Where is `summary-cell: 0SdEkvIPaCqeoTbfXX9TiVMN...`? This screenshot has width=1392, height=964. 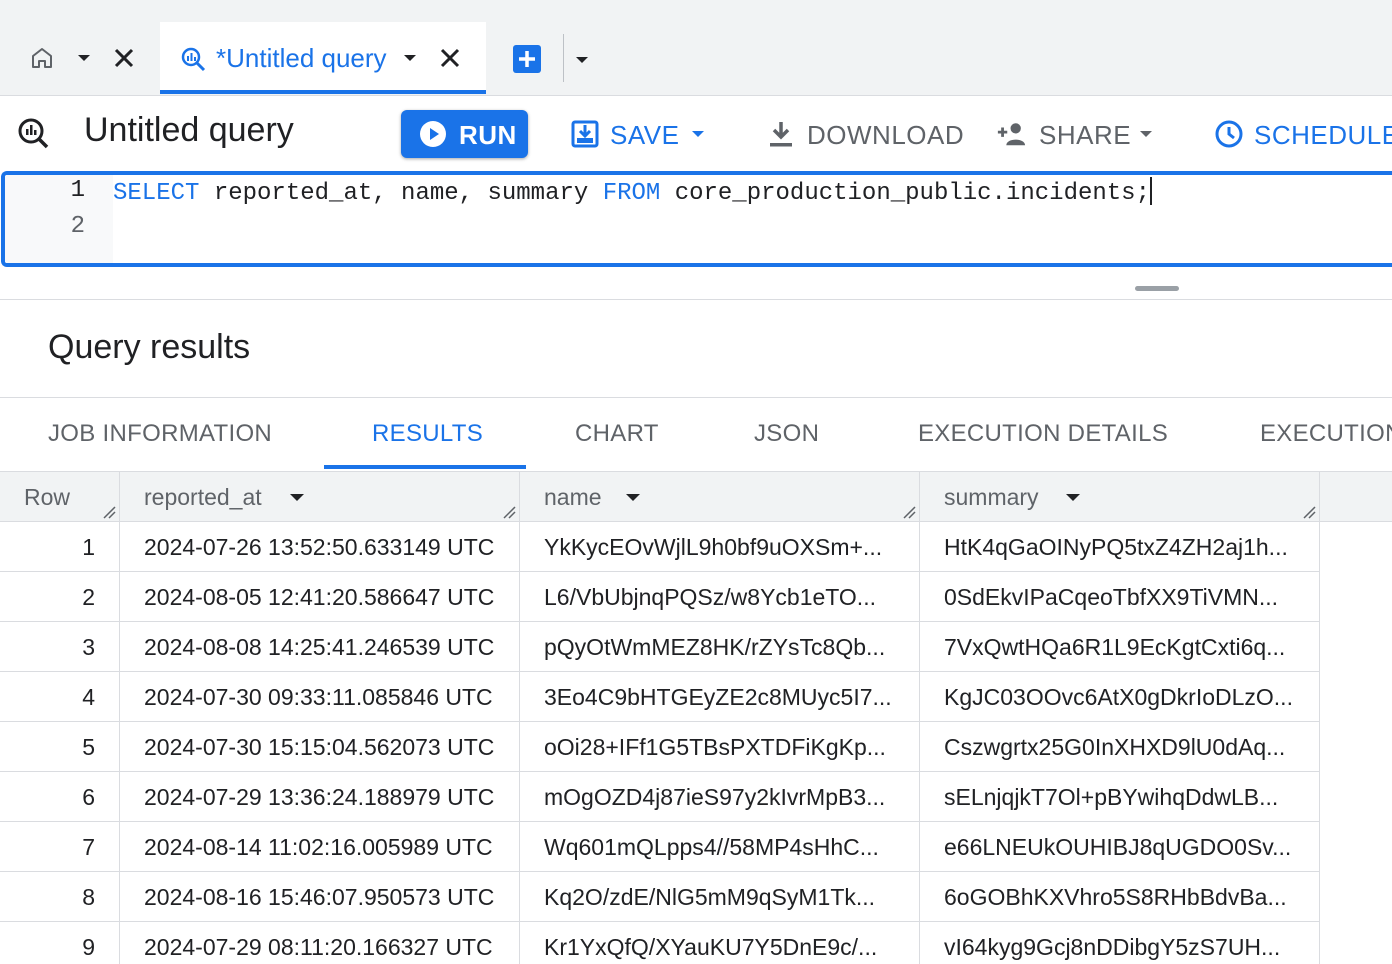 summary-cell: 0SdEkvIPaCqeoTbfXX9TiVMN... is located at coordinates (1120, 597).